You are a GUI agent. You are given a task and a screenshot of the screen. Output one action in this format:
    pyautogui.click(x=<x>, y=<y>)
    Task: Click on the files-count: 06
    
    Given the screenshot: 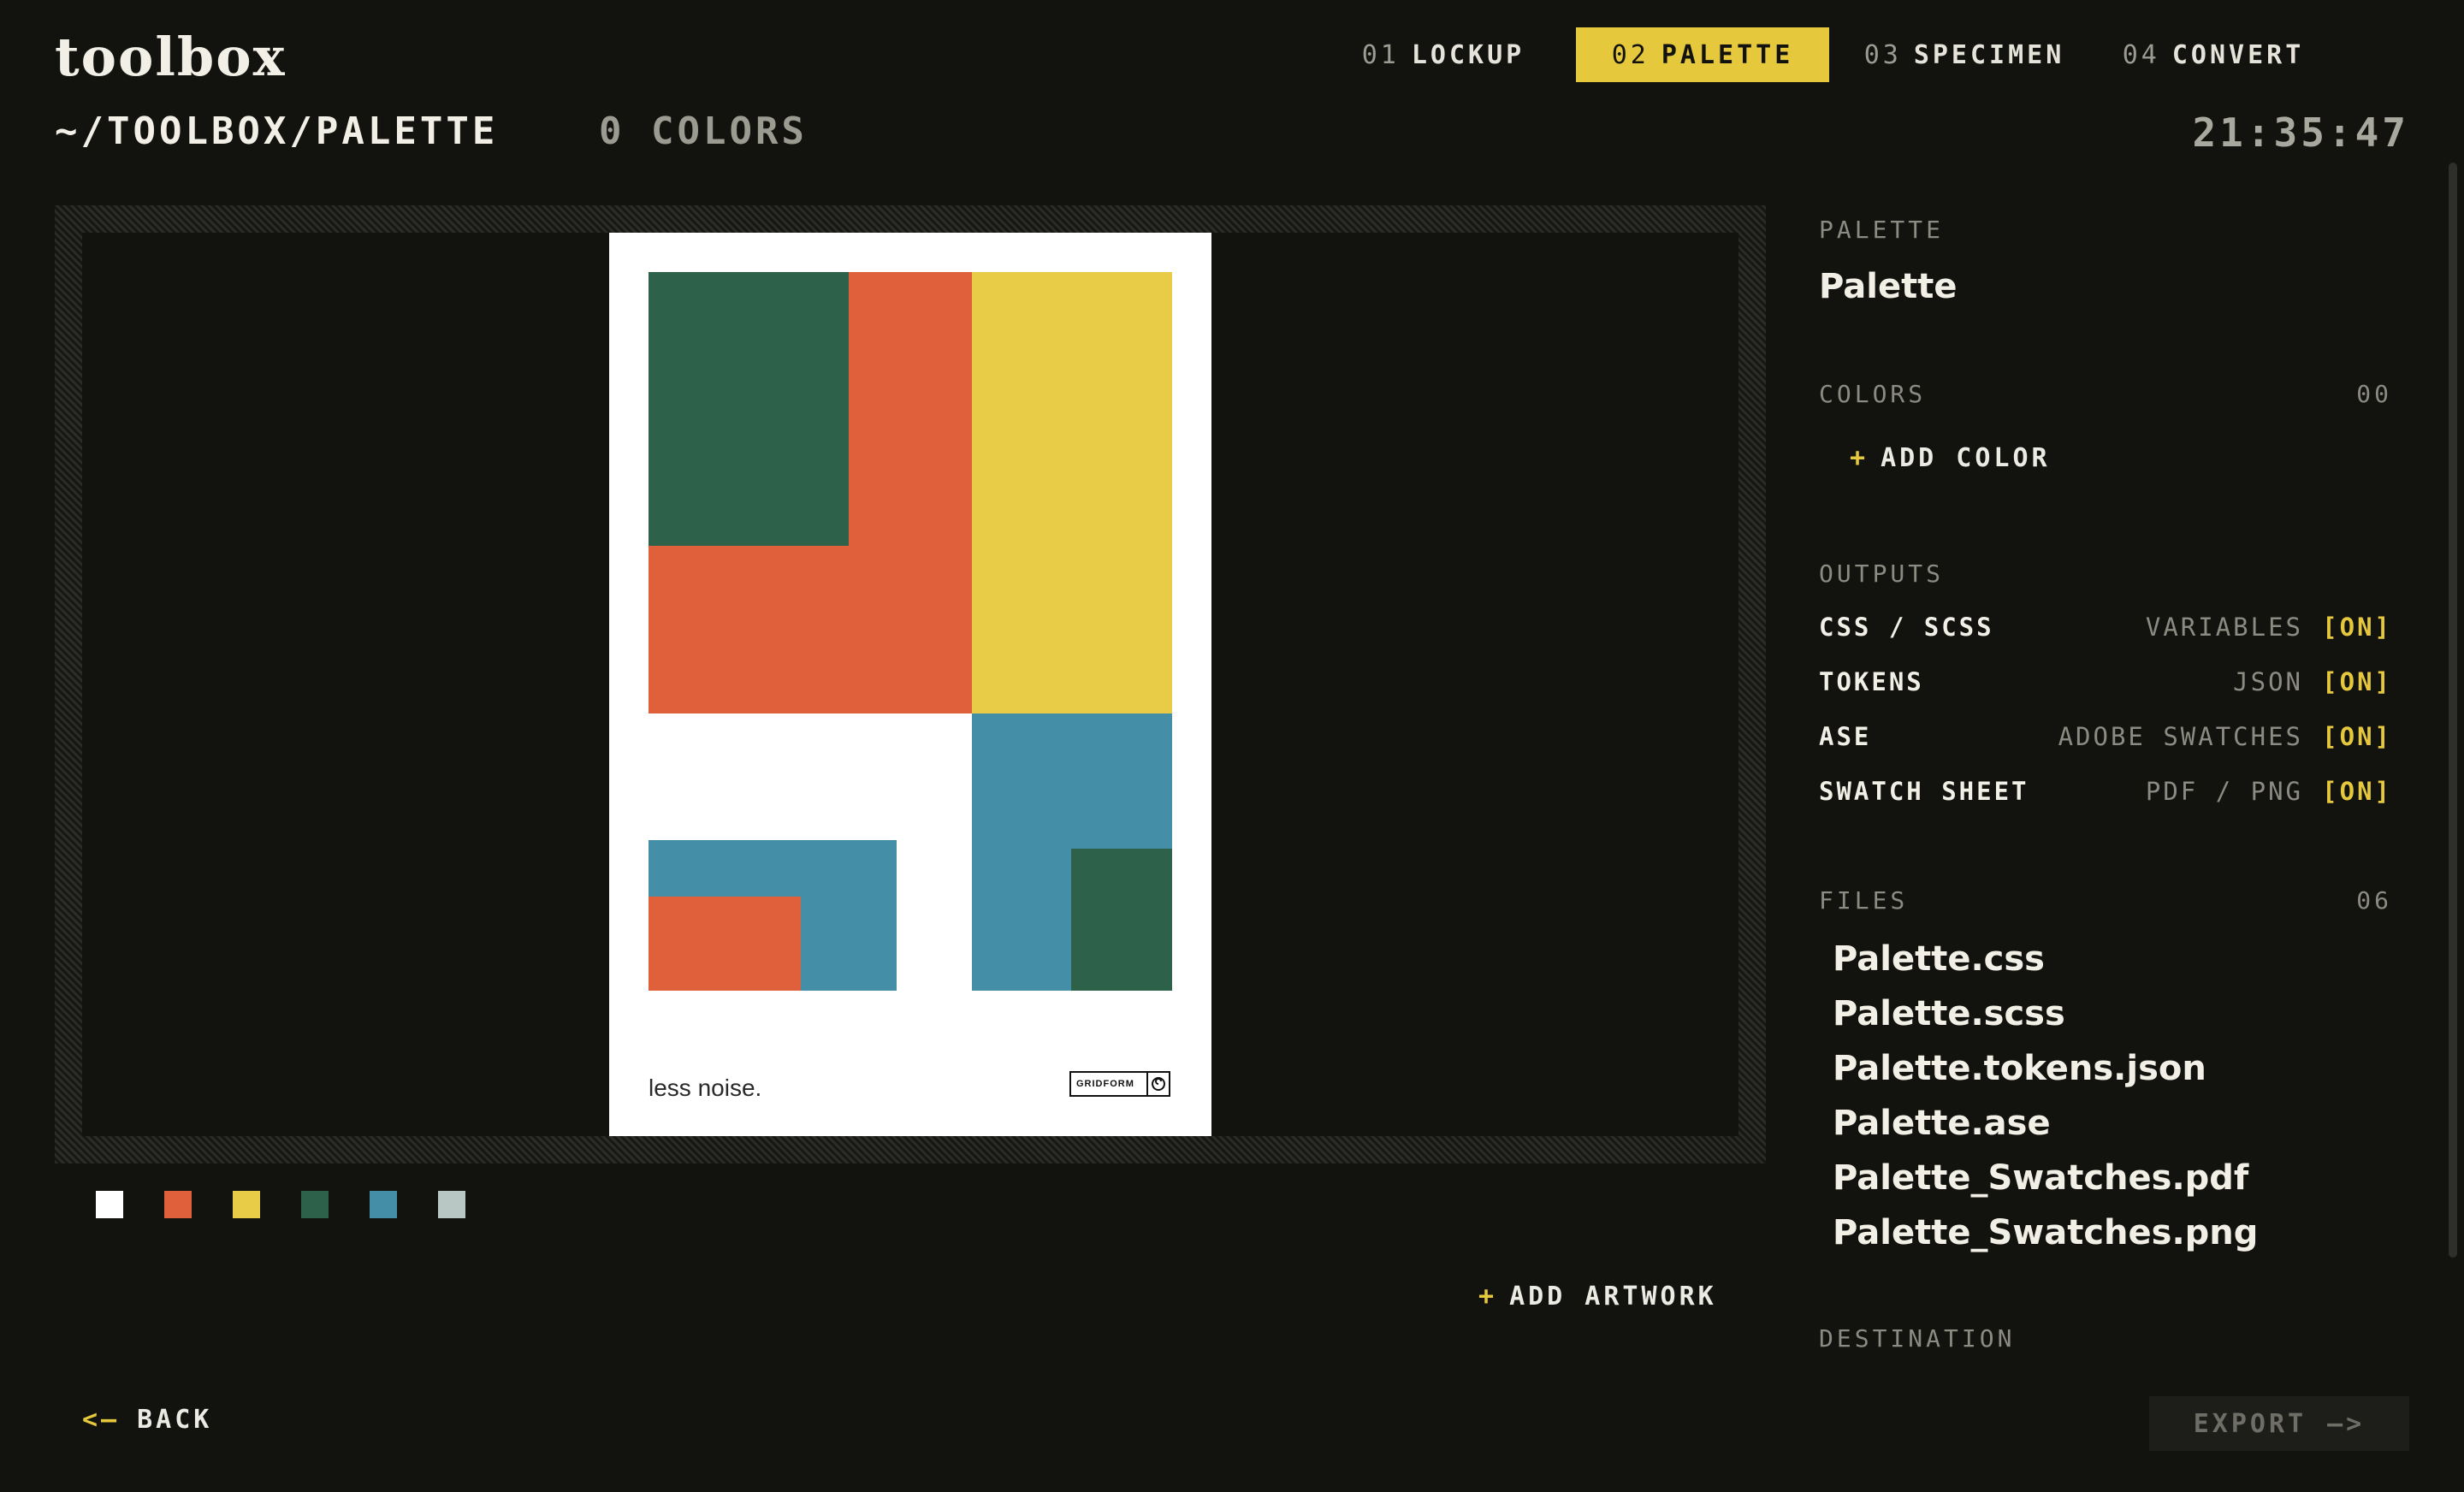 What is the action you would take?
    pyautogui.click(x=2374, y=900)
    